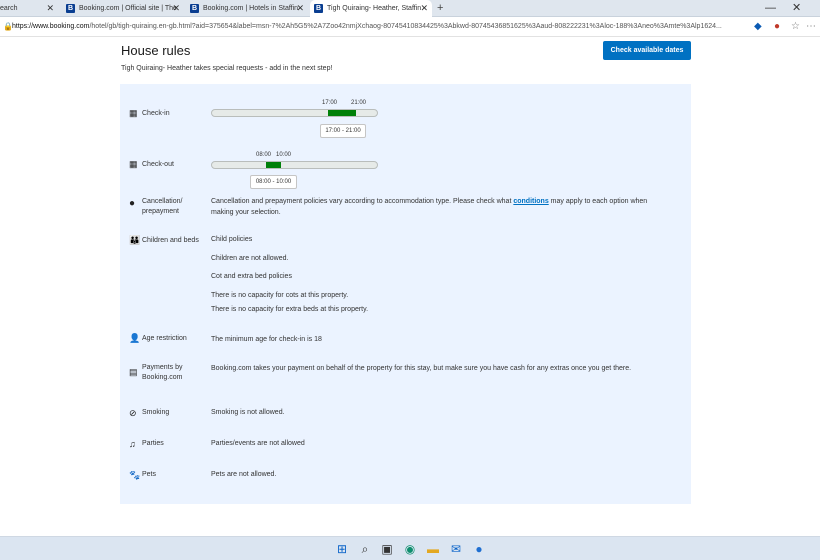 This screenshot has height=560, width=820. Describe the element at coordinates (162, 201) in the screenshot. I see `cancellation-label-1: Cancellation/` at that location.